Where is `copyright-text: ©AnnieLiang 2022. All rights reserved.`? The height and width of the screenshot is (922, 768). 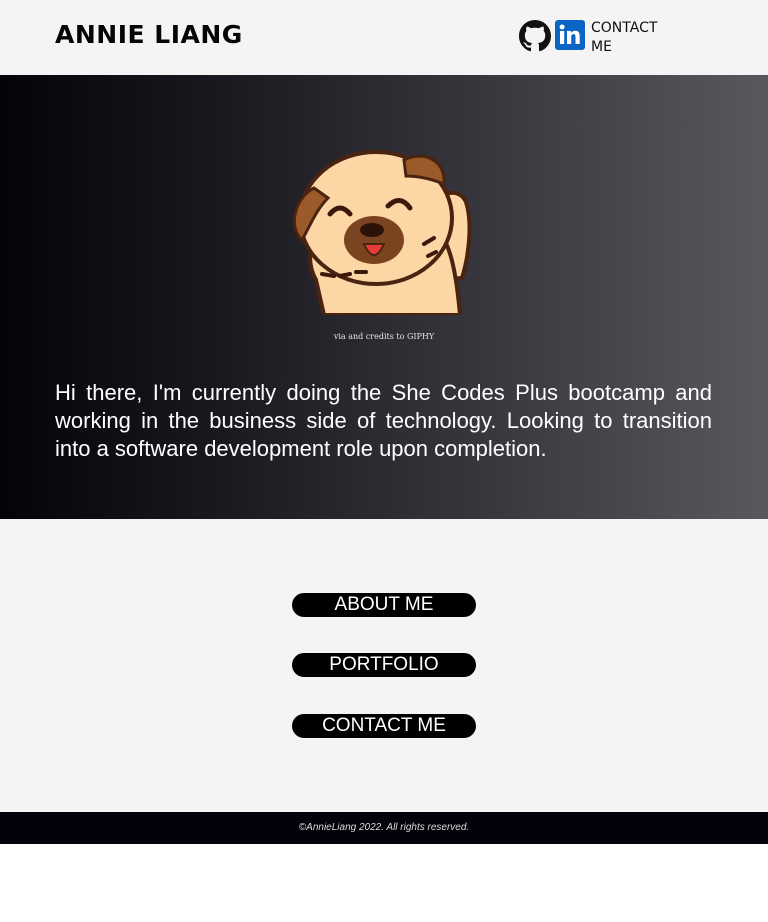 copyright-text: ©AnnieLiang 2022. All rights reserved. is located at coordinates (384, 827).